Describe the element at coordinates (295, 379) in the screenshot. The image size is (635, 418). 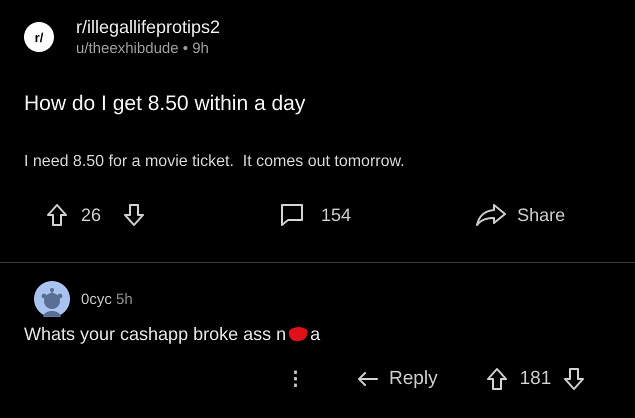
I see `more-options-button: ⋮` at that location.